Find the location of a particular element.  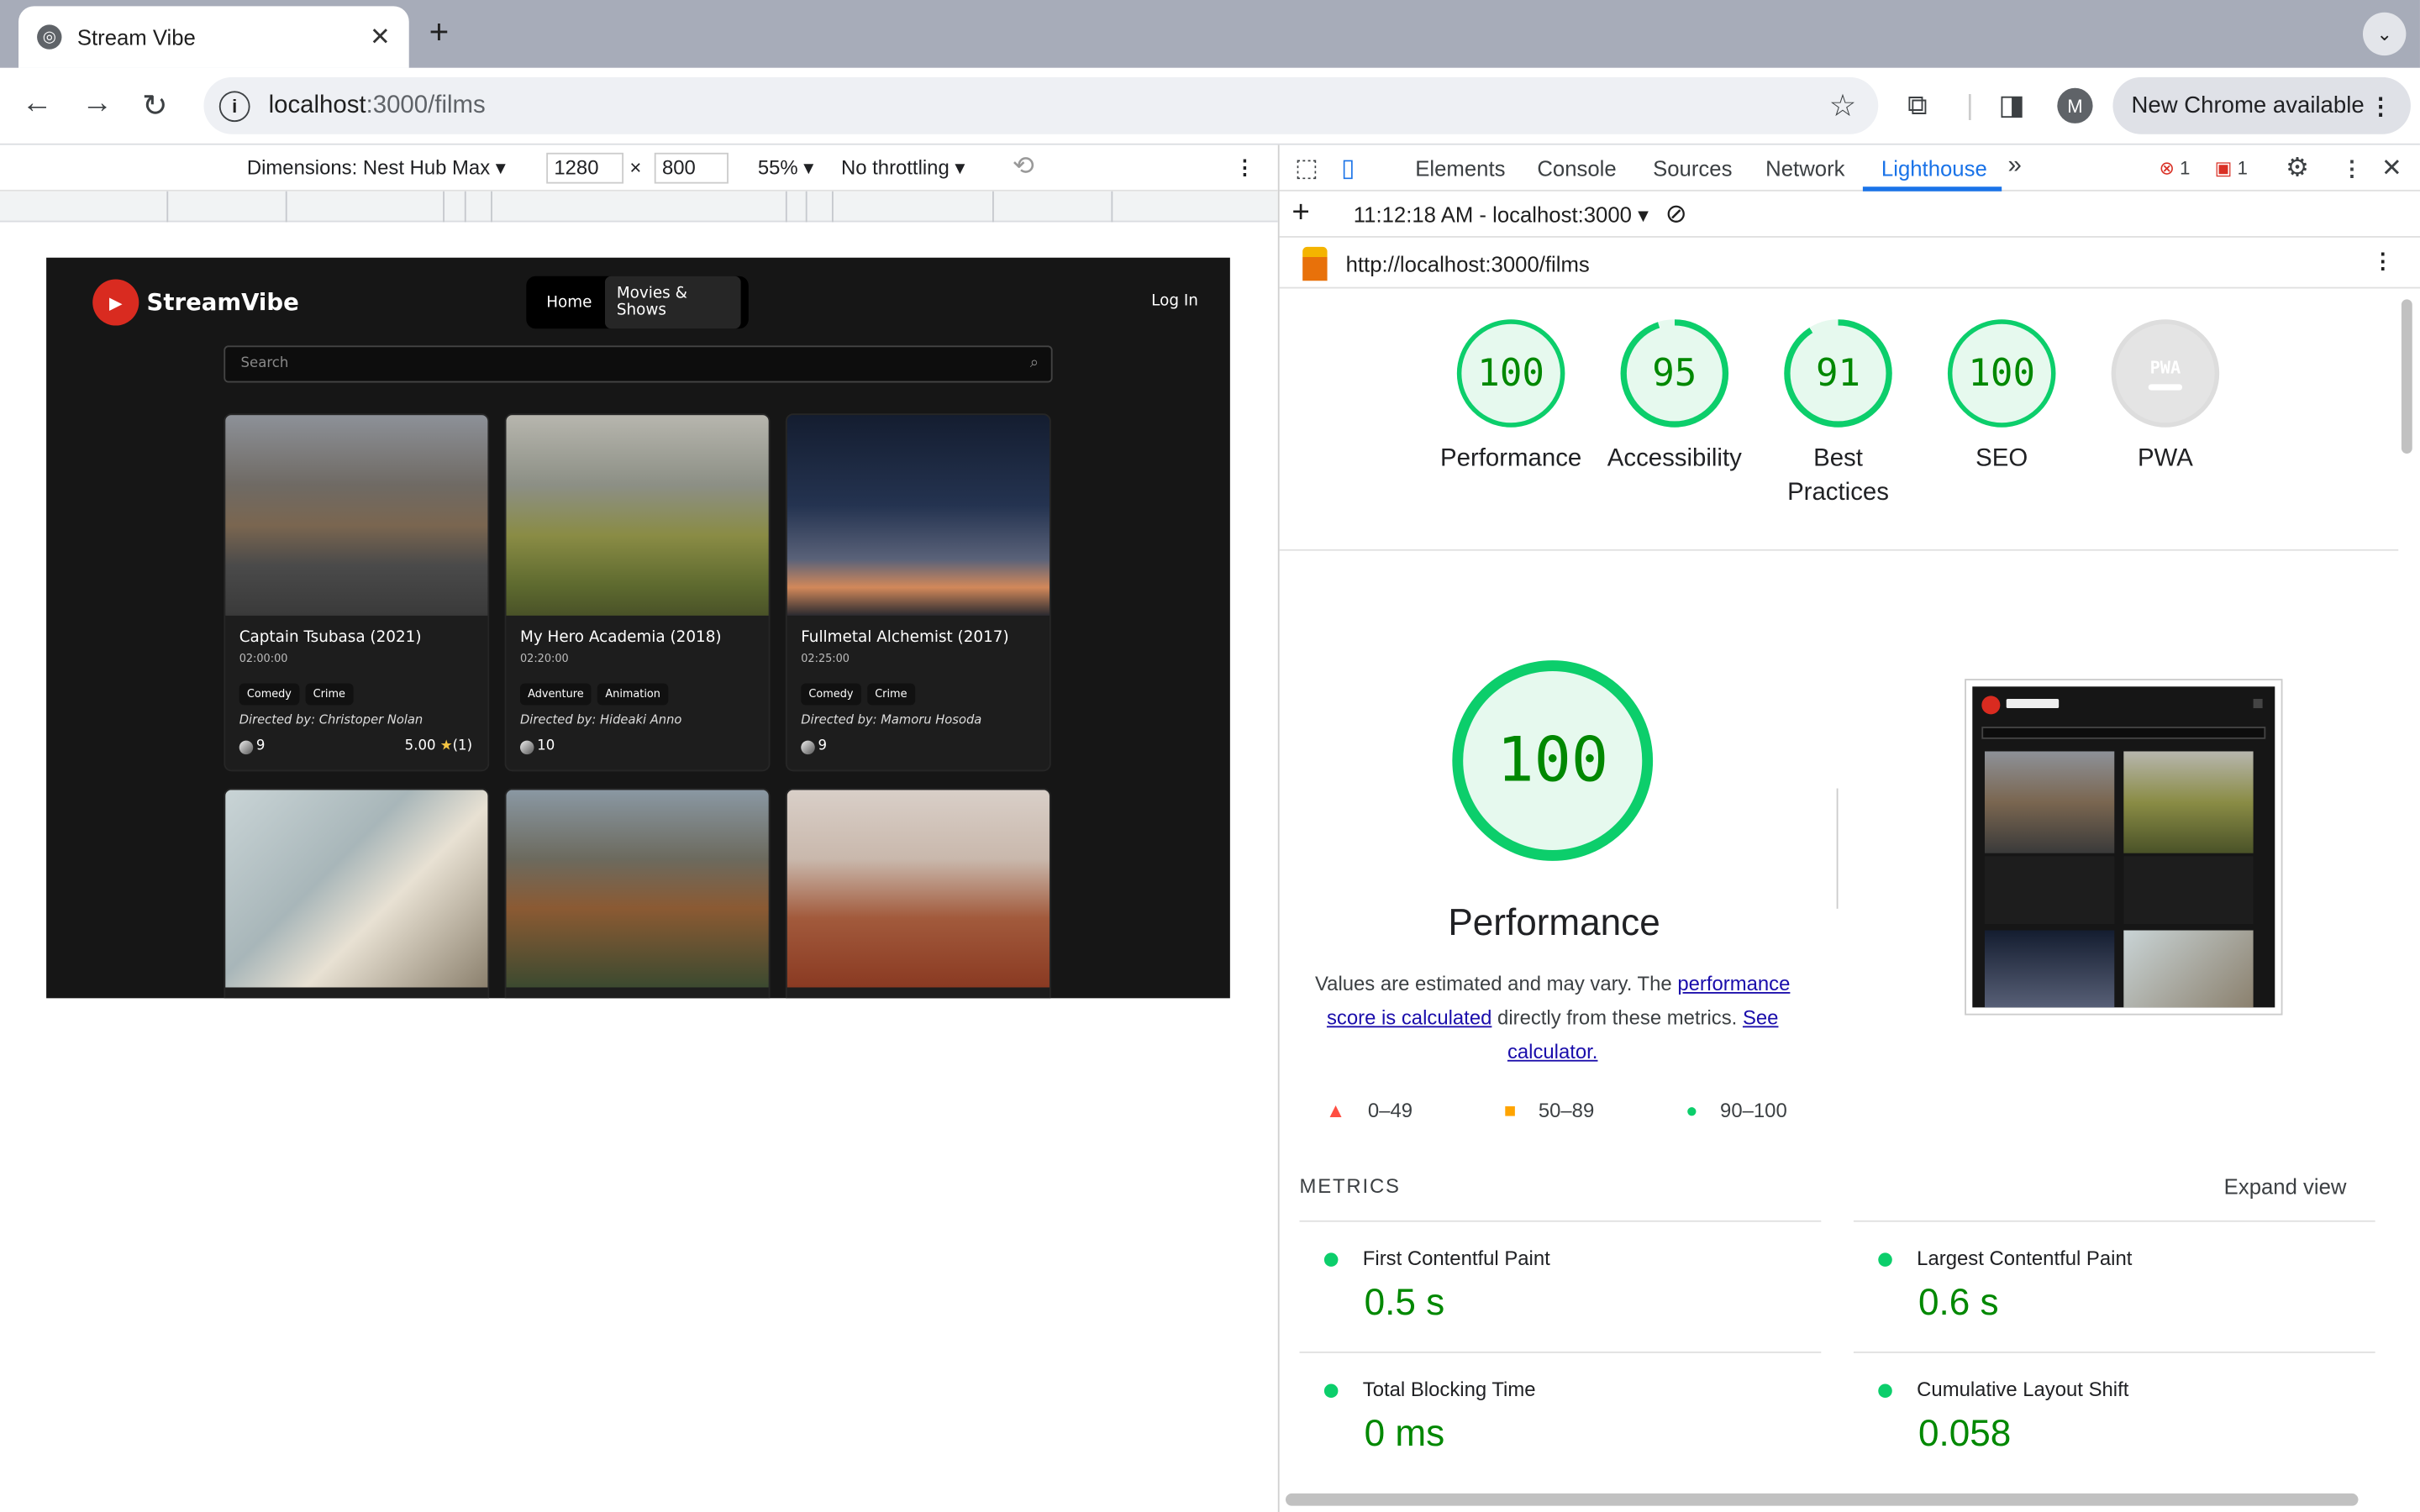

gauge-seo: 100 SEO is located at coordinates (2002, 397).